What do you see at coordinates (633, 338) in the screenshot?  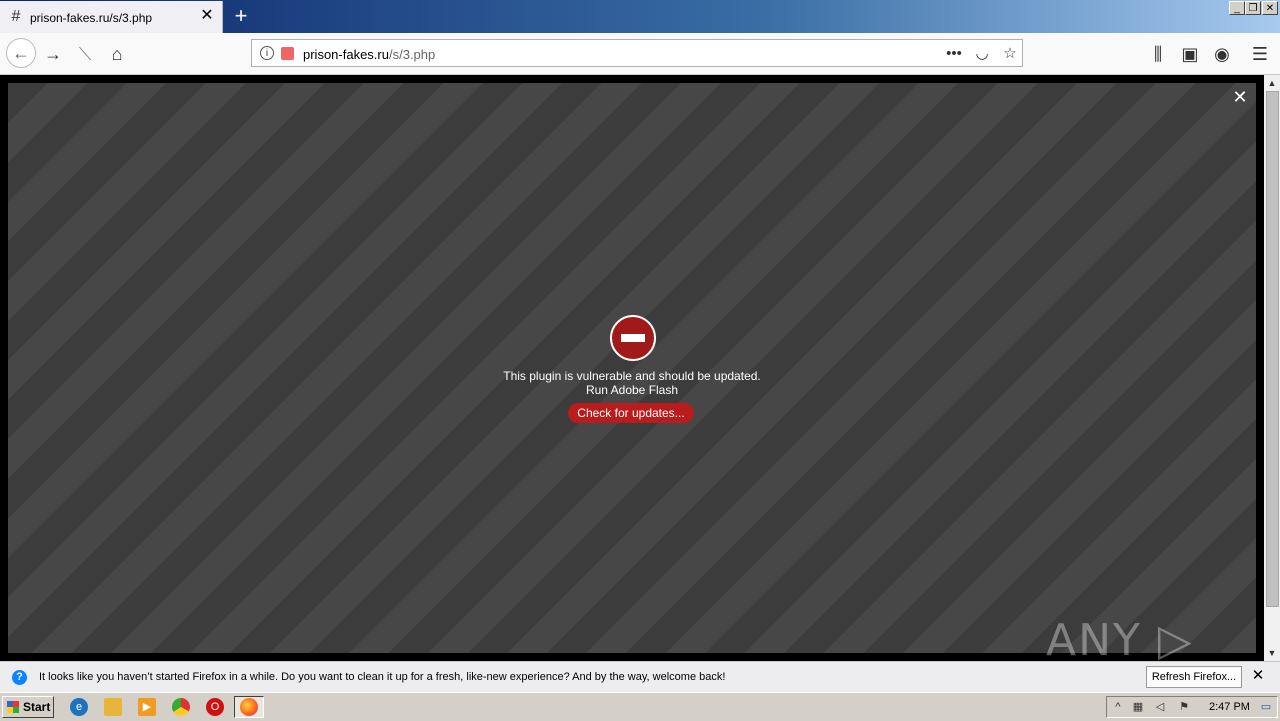 I see `blocked-plugin-icon` at bounding box center [633, 338].